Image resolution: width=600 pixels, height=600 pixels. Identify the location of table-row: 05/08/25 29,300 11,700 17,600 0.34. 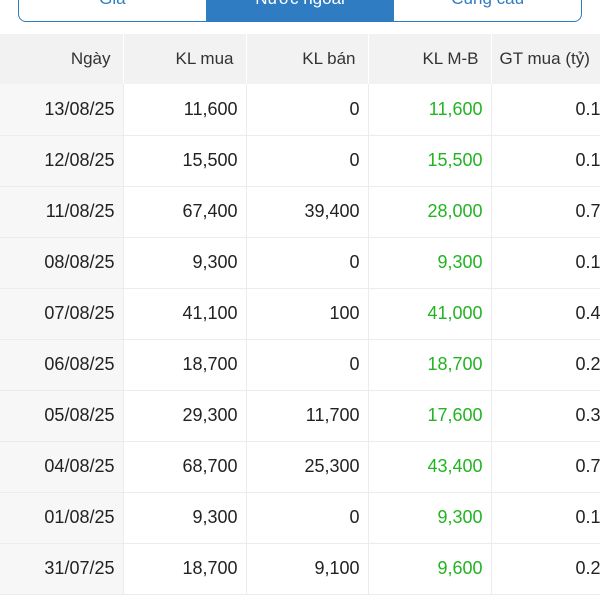
(300, 416).